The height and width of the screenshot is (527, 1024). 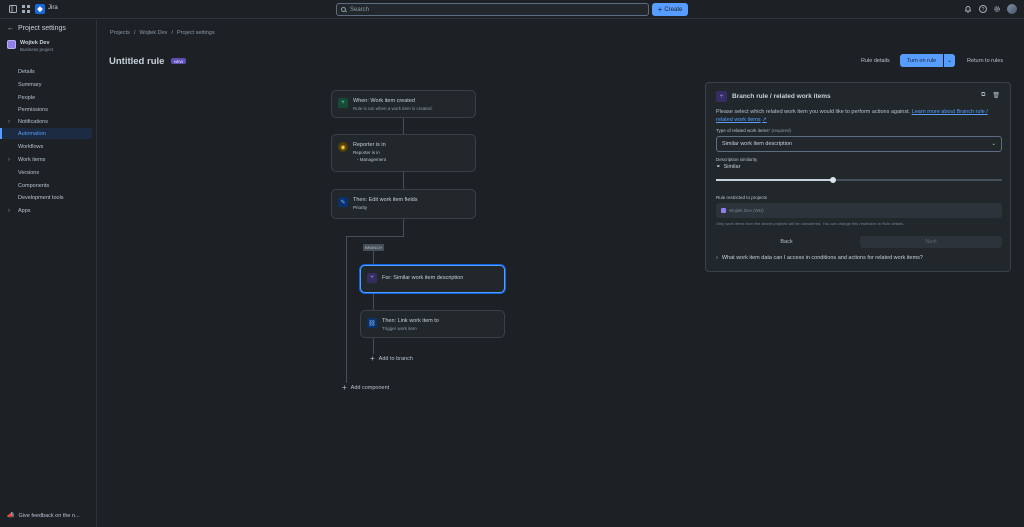 I want to click on sidebar-item-people: People, so click(x=46, y=97).